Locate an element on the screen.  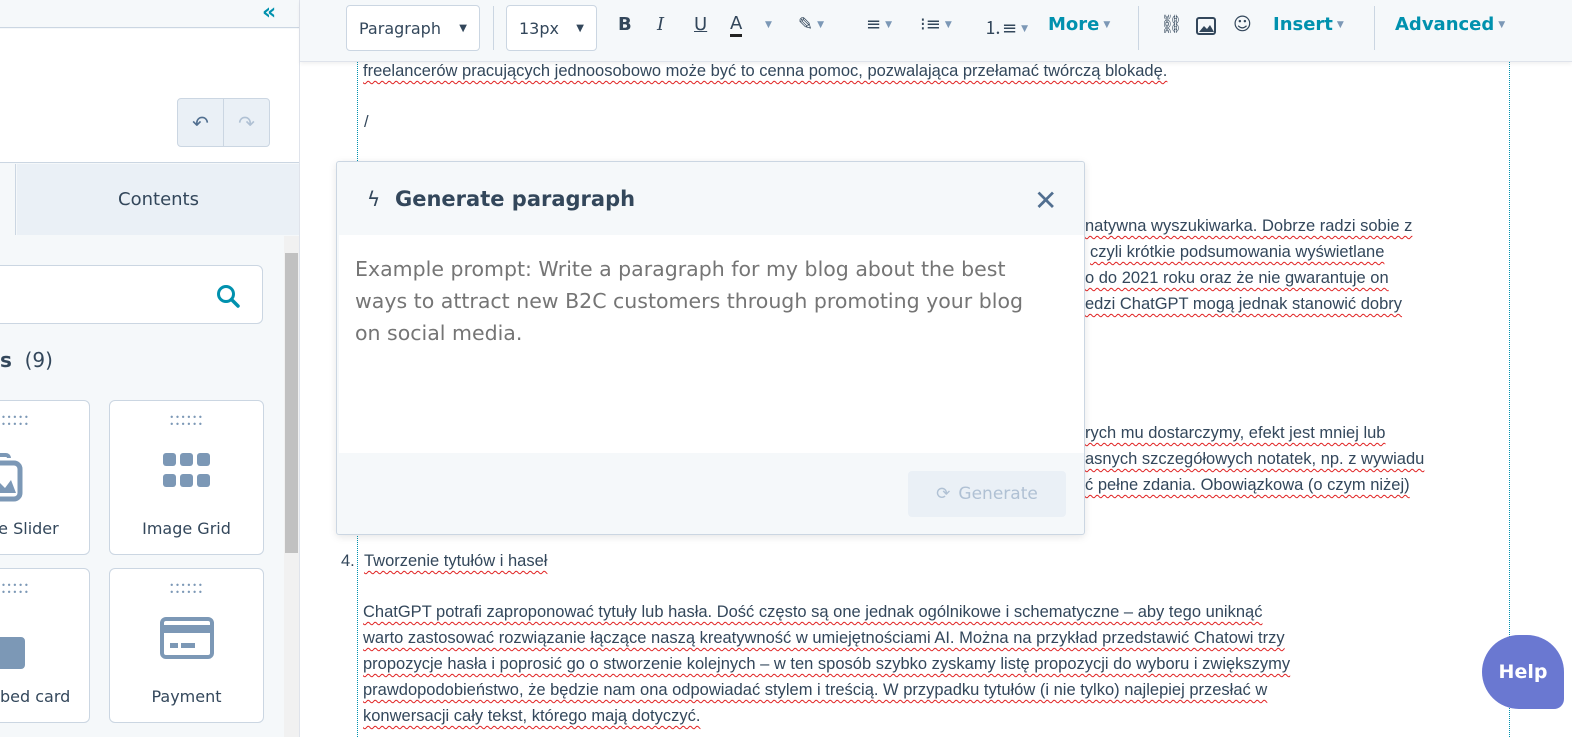
editor-text-line: / is located at coordinates (366, 122).